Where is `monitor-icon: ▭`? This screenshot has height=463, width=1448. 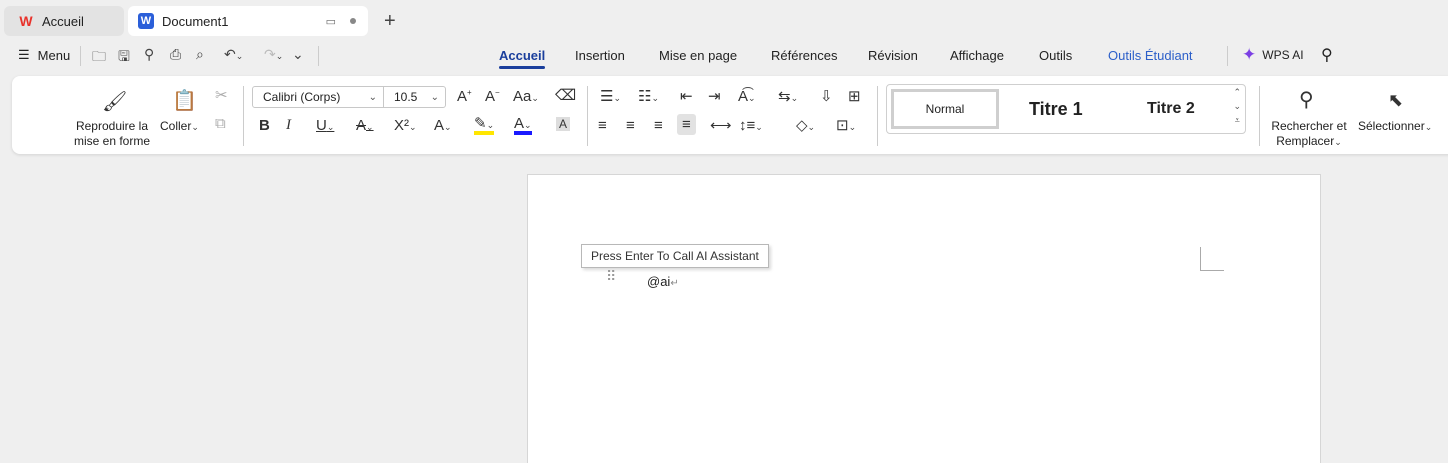 monitor-icon: ▭ is located at coordinates (331, 21).